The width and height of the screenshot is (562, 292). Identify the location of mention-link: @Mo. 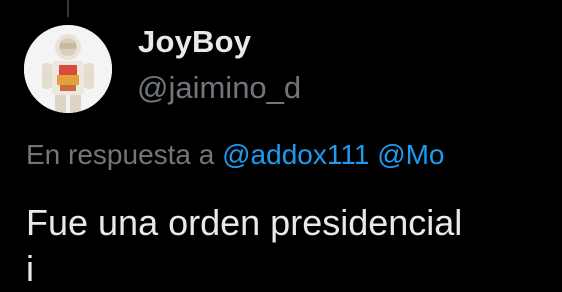
(410, 154).